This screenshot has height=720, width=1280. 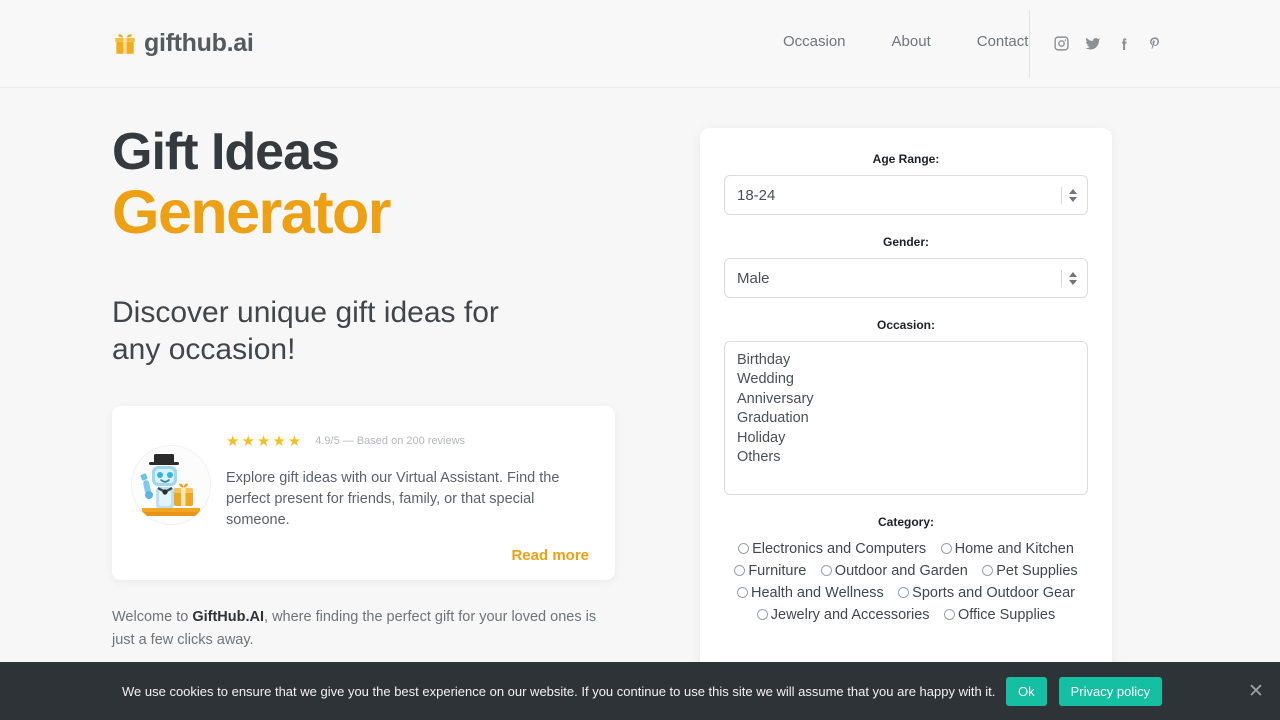 What do you see at coordinates (901, 571) in the screenshot?
I see `radio-label: Outdoor and Garden` at bounding box center [901, 571].